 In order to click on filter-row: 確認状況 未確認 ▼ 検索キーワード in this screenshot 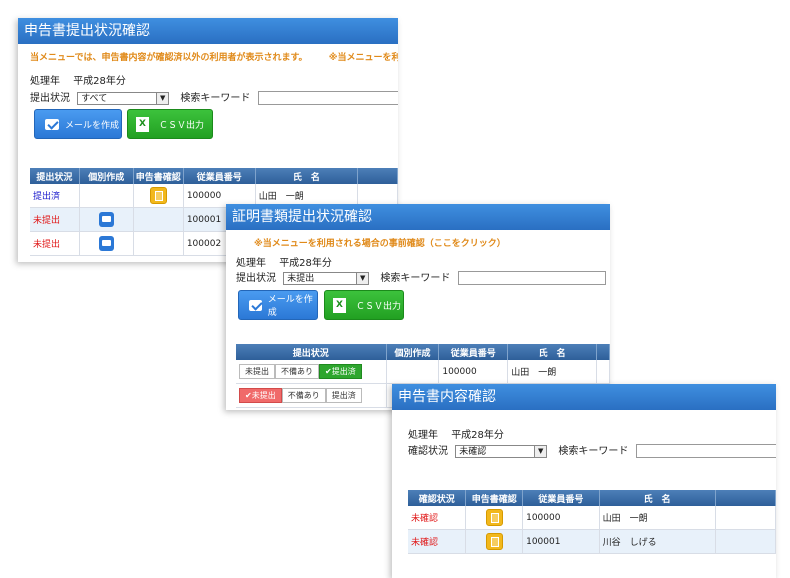, I will do `click(592, 450)`.